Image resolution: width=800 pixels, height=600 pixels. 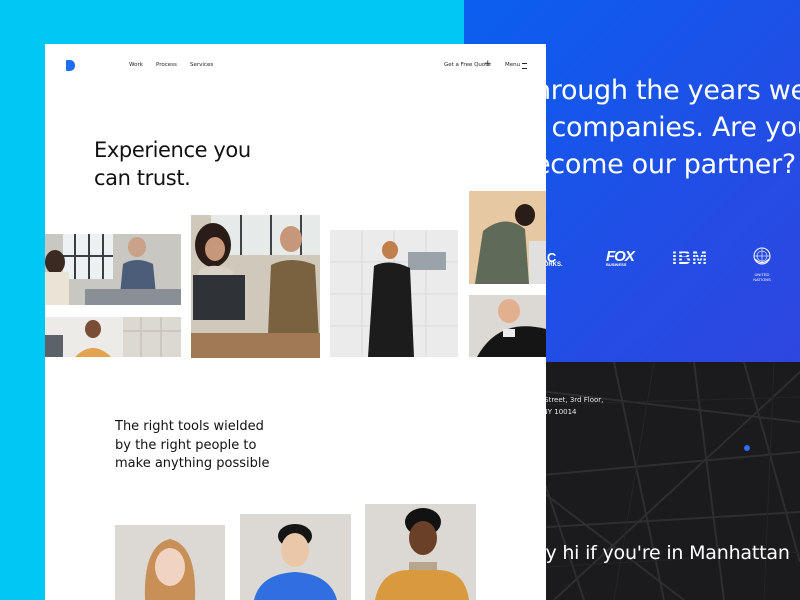 What do you see at coordinates (507, 326) in the screenshot?
I see `person-with-phone-photo` at bounding box center [507, 326].